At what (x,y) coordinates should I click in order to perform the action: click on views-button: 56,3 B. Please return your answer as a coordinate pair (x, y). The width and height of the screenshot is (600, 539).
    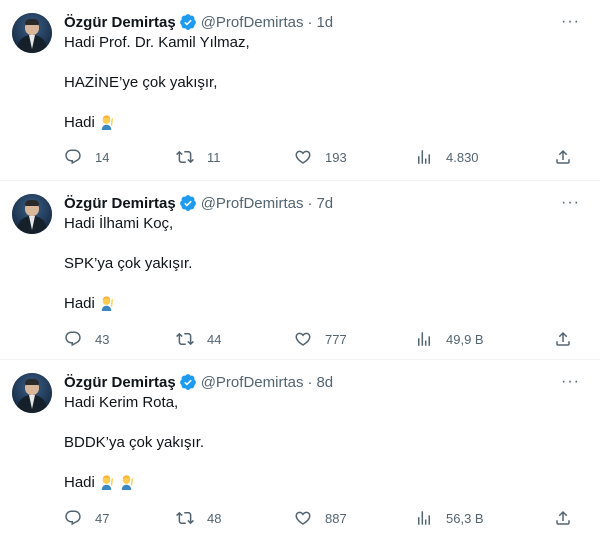
    Looking at the image, I should click on (449, 518).